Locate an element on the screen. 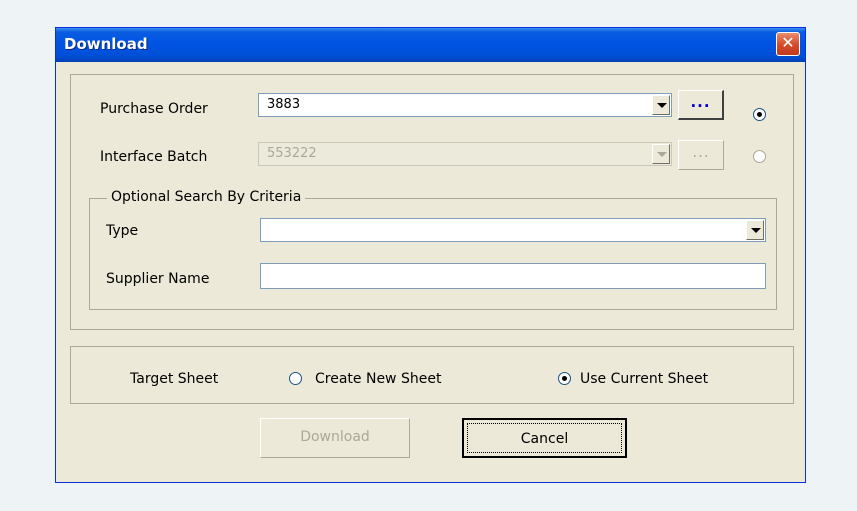 This screenshot has width=857, height=511. supplier-name-label: Supplier Name is located at coordinates (158, 279).